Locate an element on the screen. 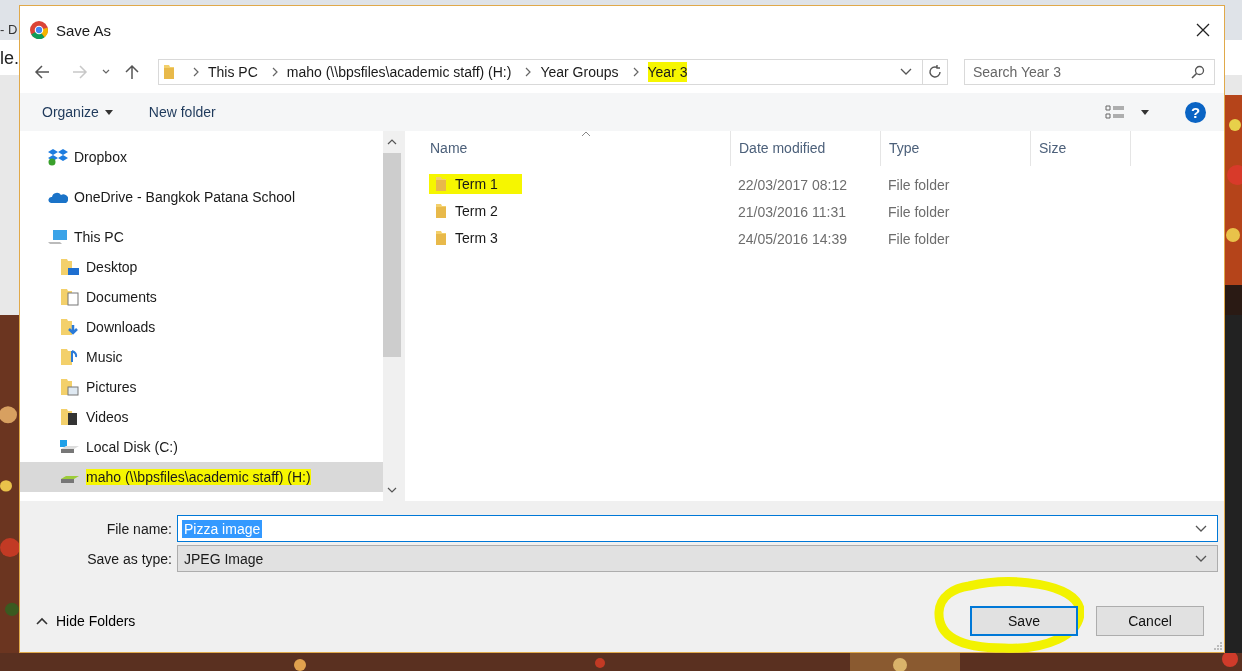 The height and width of the screenshot is (671, 1242). breadcrumb: This PC is located at coordinates (233, 72).